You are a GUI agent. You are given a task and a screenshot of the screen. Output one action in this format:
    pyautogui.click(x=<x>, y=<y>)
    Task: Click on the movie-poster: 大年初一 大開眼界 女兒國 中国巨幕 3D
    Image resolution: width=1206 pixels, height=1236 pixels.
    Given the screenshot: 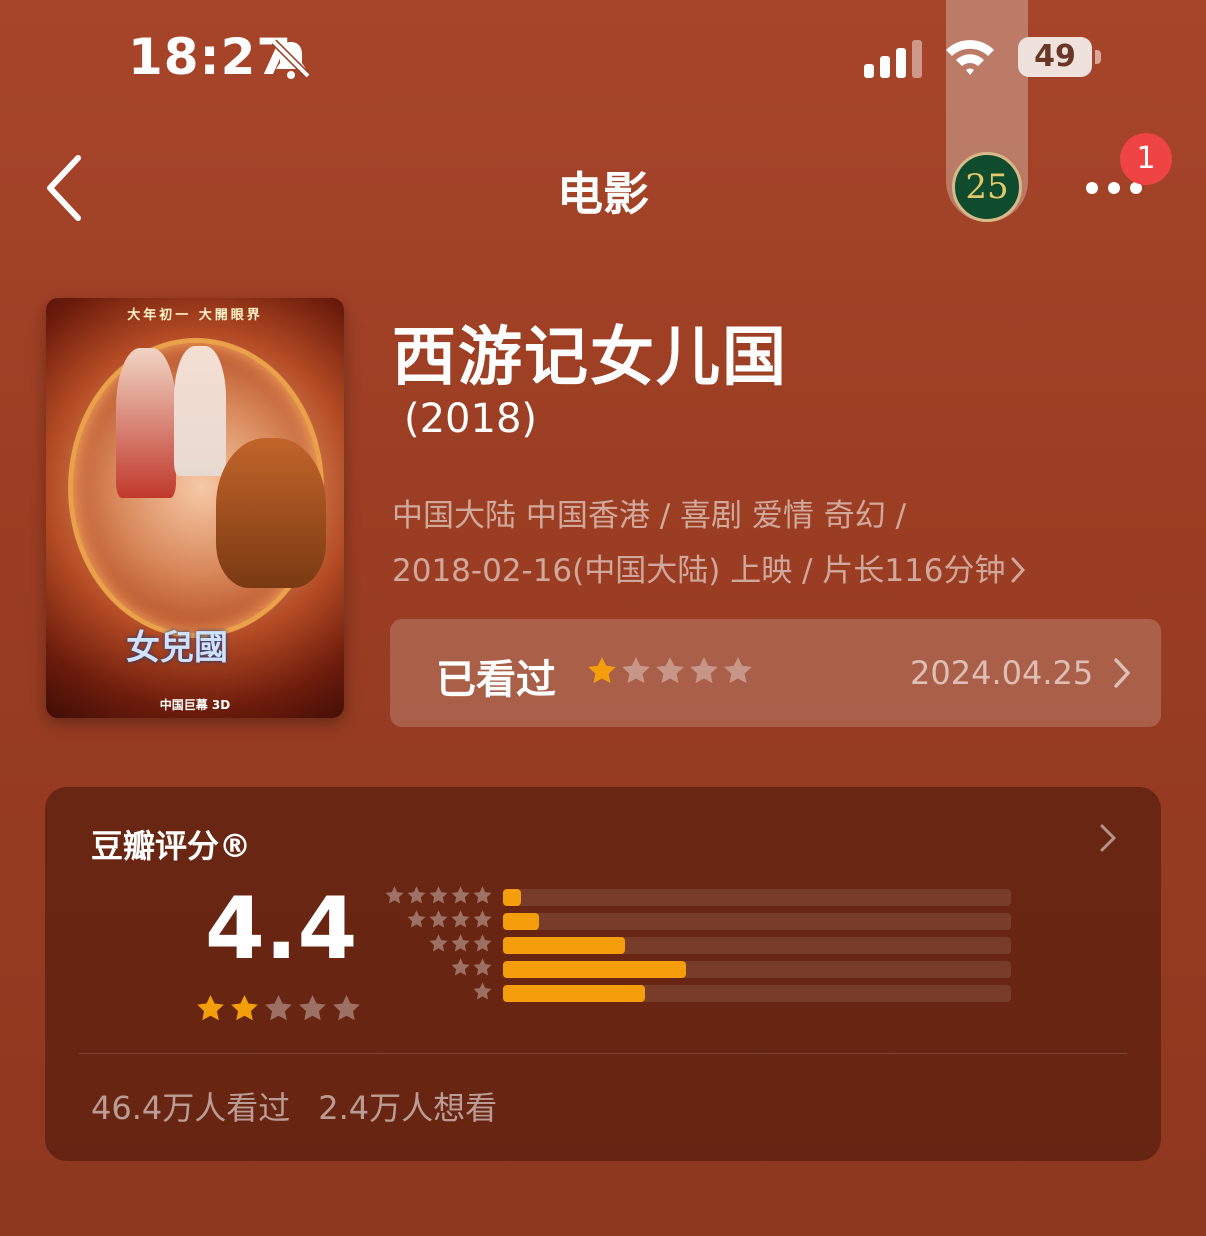 What is the action you would take?
    pyautogui.click(x=195, y=508)
    